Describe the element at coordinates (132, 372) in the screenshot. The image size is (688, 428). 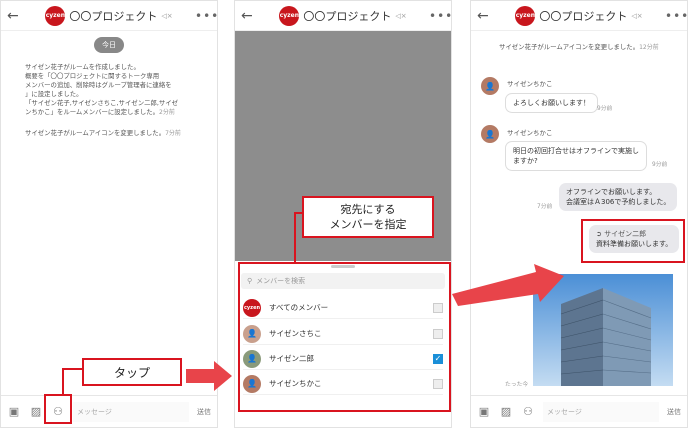
I see `tap-callout: タップ` at that location.